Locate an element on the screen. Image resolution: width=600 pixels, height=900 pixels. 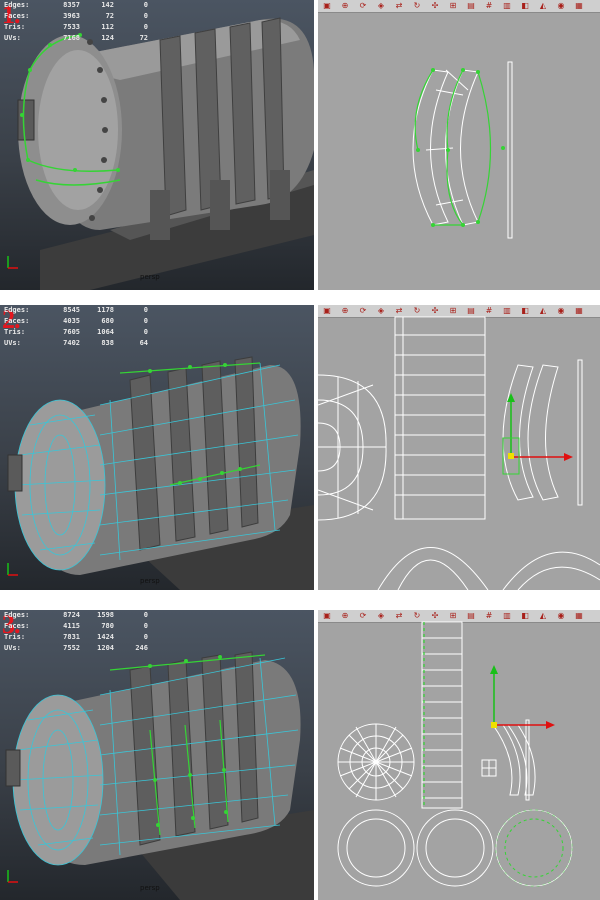
hud-row-edges: Edges: 8545 1178 0 is located at coordinates (76, 310).